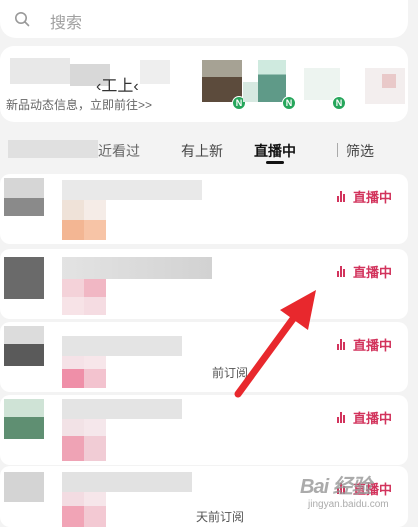  Describe the element at coordinates (22, 19) in the screenshot. I see `search-icon` at that location.